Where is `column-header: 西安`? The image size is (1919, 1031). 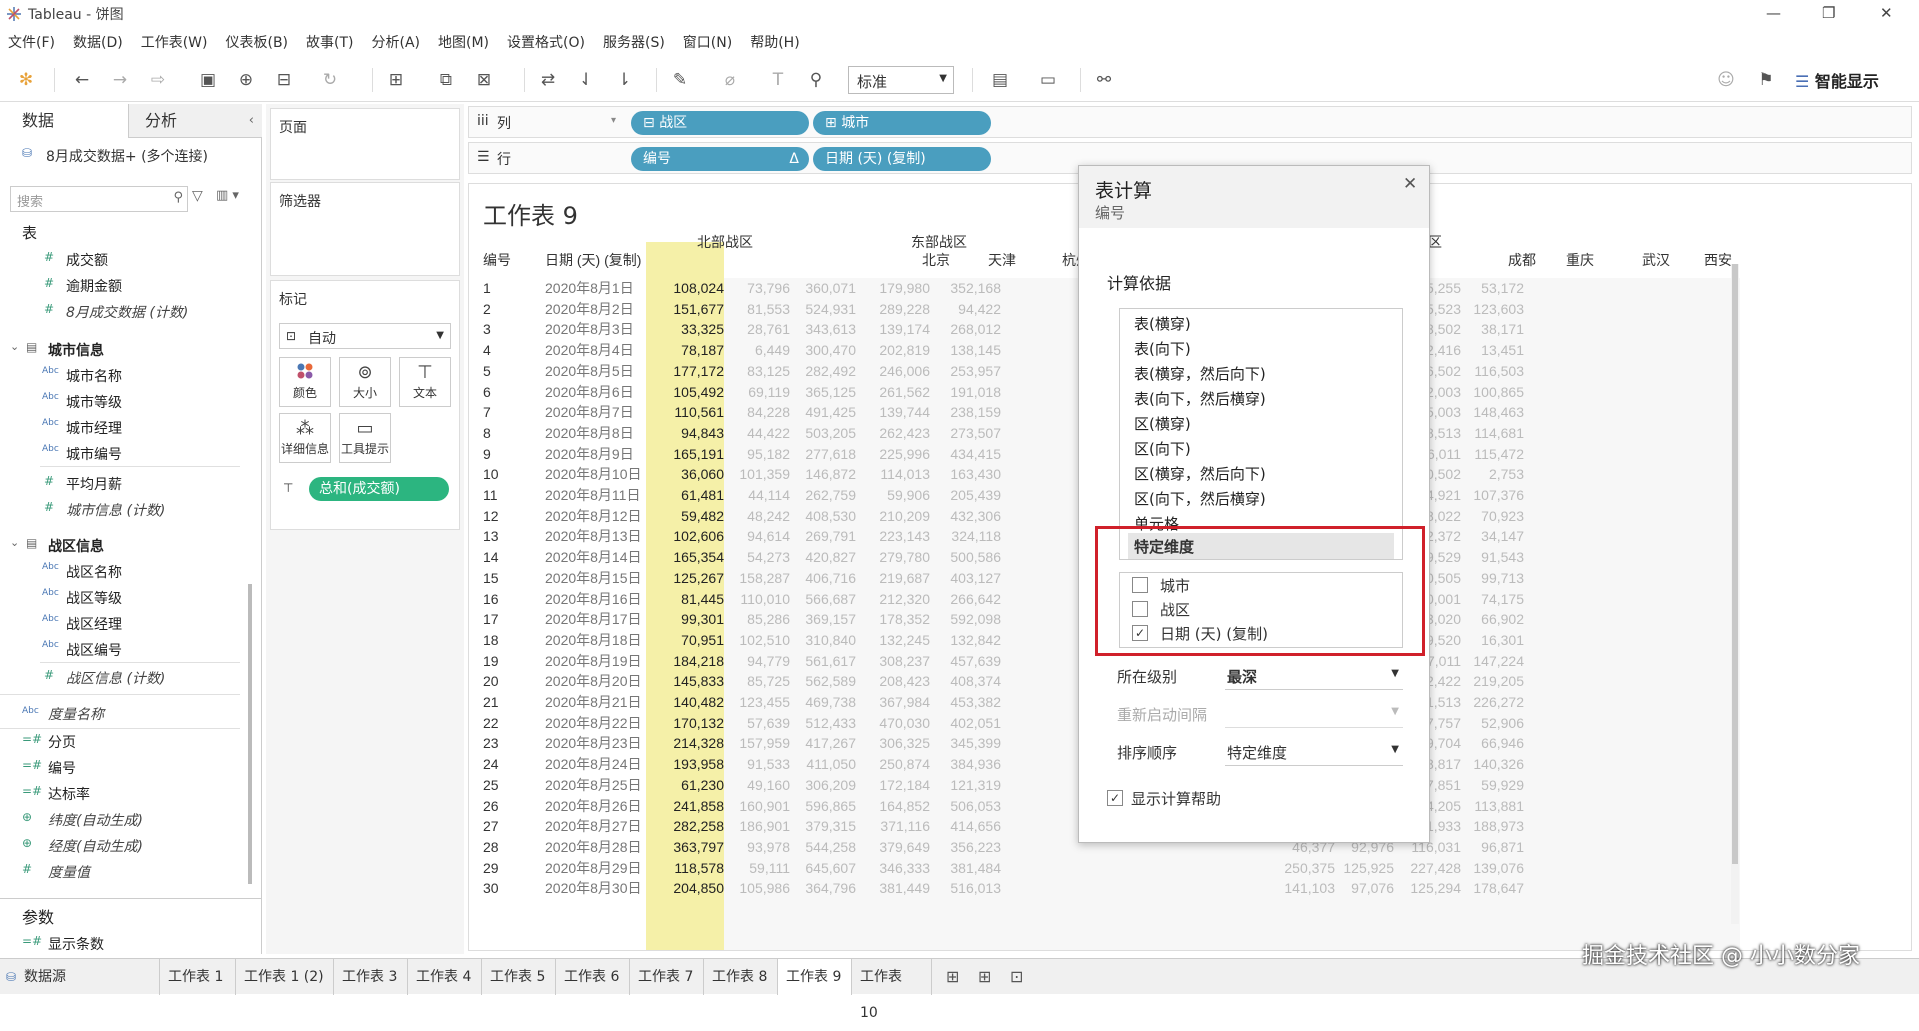
column-header: 西安 is located at coordinates (1697, 260).